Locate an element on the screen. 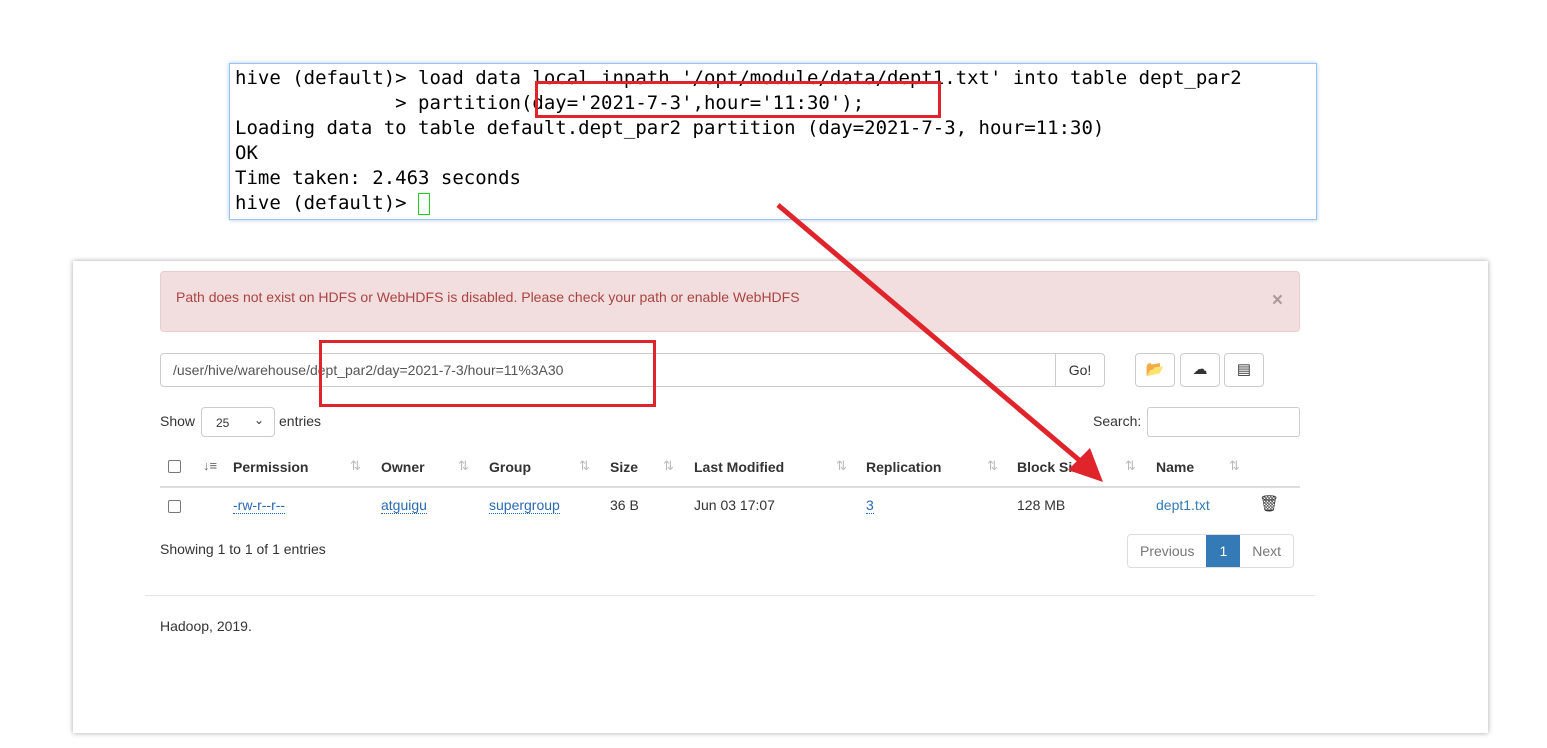 The height and width of the screenshot is (748, 1547). arrow-shaft is located at coordinates (931, 335).